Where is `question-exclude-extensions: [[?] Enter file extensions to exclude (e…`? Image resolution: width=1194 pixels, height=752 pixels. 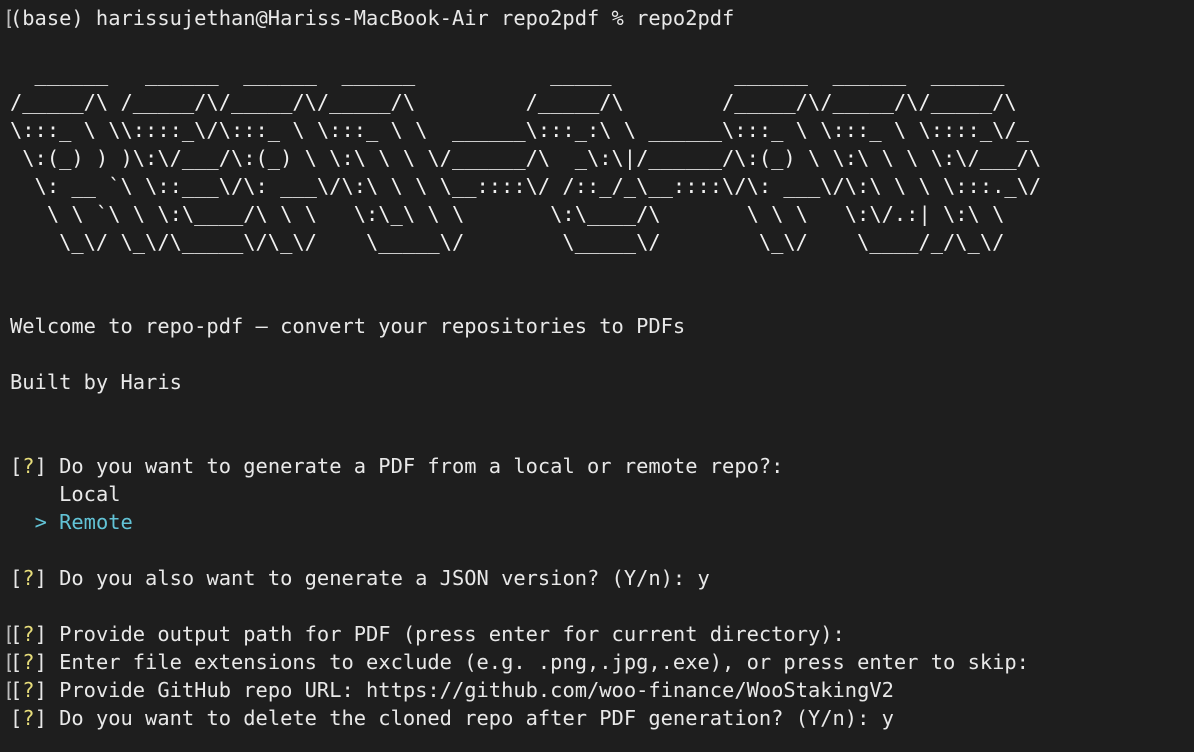 question-exclude-extensions: [[?] Enter file extensions to exclude (e… is located at coordinates (597, 662).